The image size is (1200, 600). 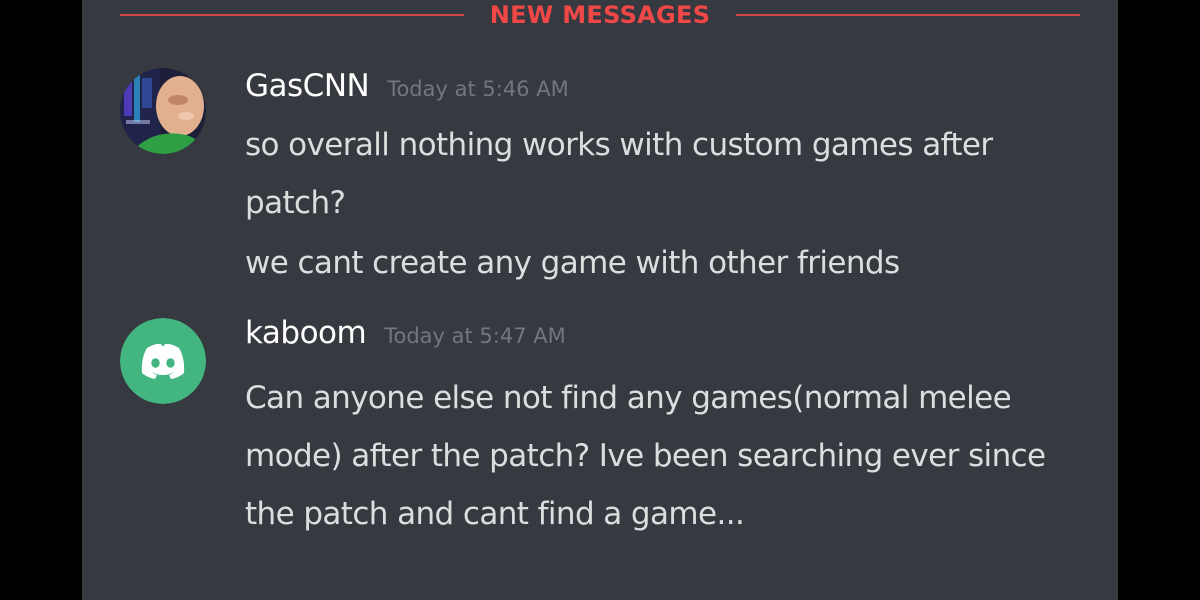 What do you see at coordinates (292, 15) in the screenshot?
I see `divider-line-left` at bounding box center [292, 15].